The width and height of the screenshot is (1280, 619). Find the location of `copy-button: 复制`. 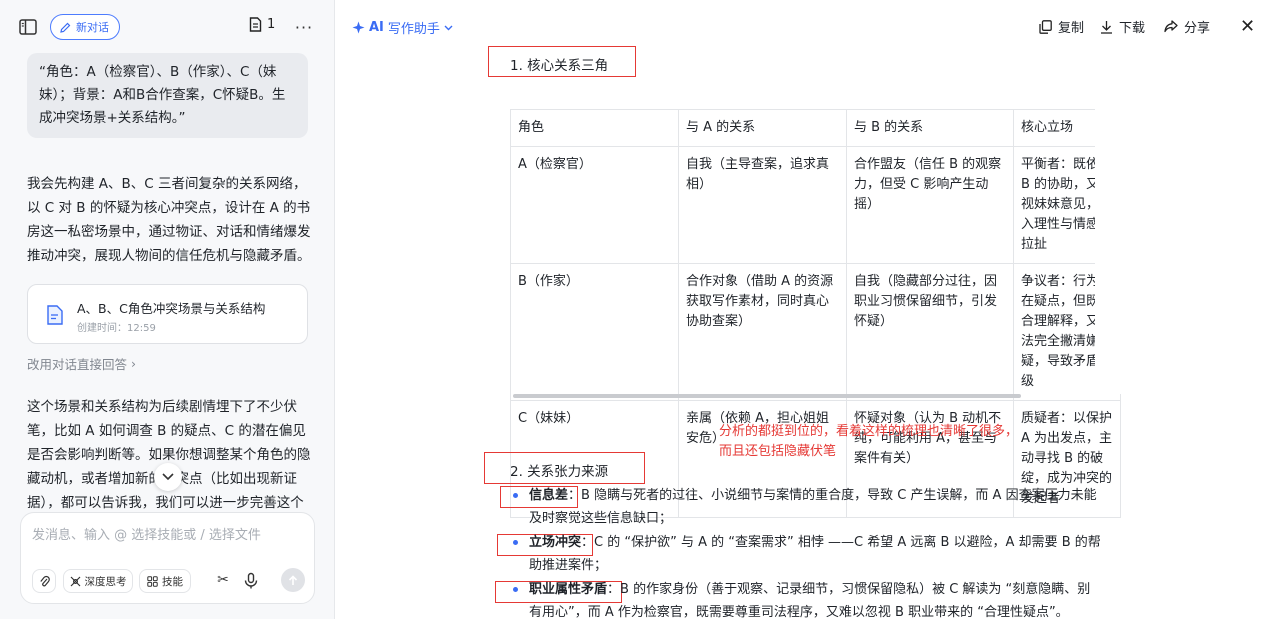

copy-button: 复制 is located at coordinates (1061, 26).